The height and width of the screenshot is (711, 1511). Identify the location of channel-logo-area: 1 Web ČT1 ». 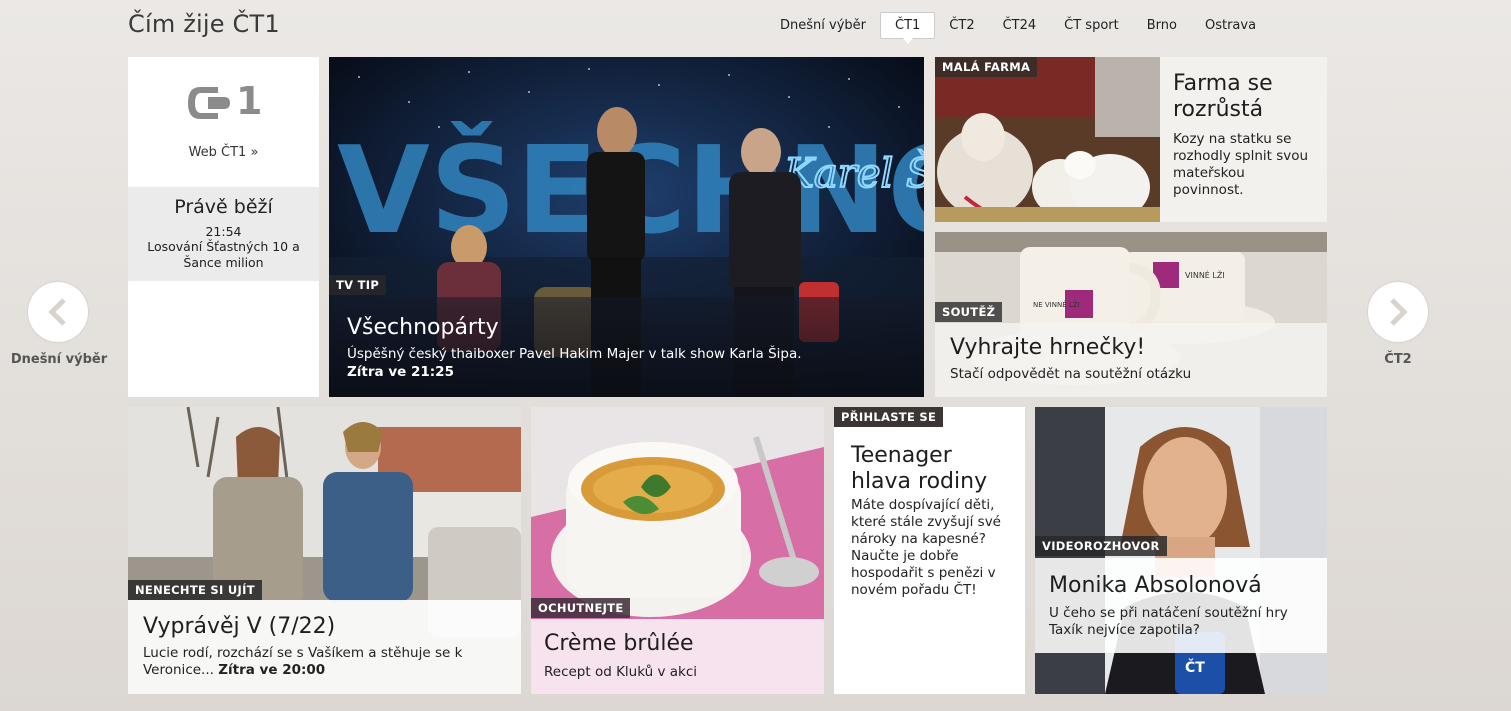
(223, 122).